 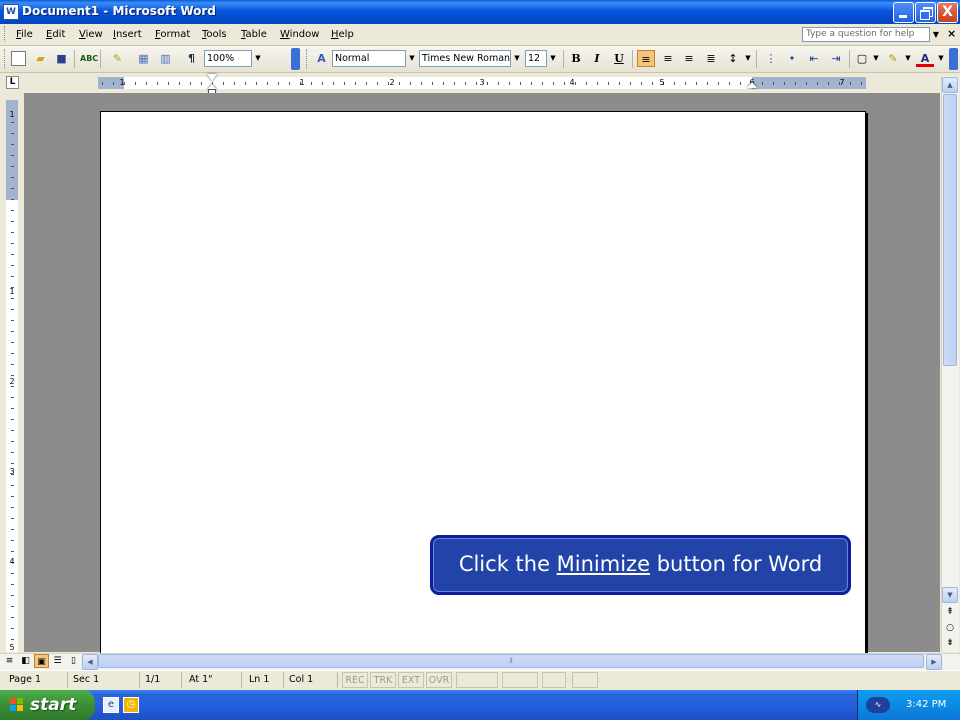 What do you see at coordinates (191, 58) in the screenshot?
I see `show-hide-icon: ¶` at bounding box center [191, 58].